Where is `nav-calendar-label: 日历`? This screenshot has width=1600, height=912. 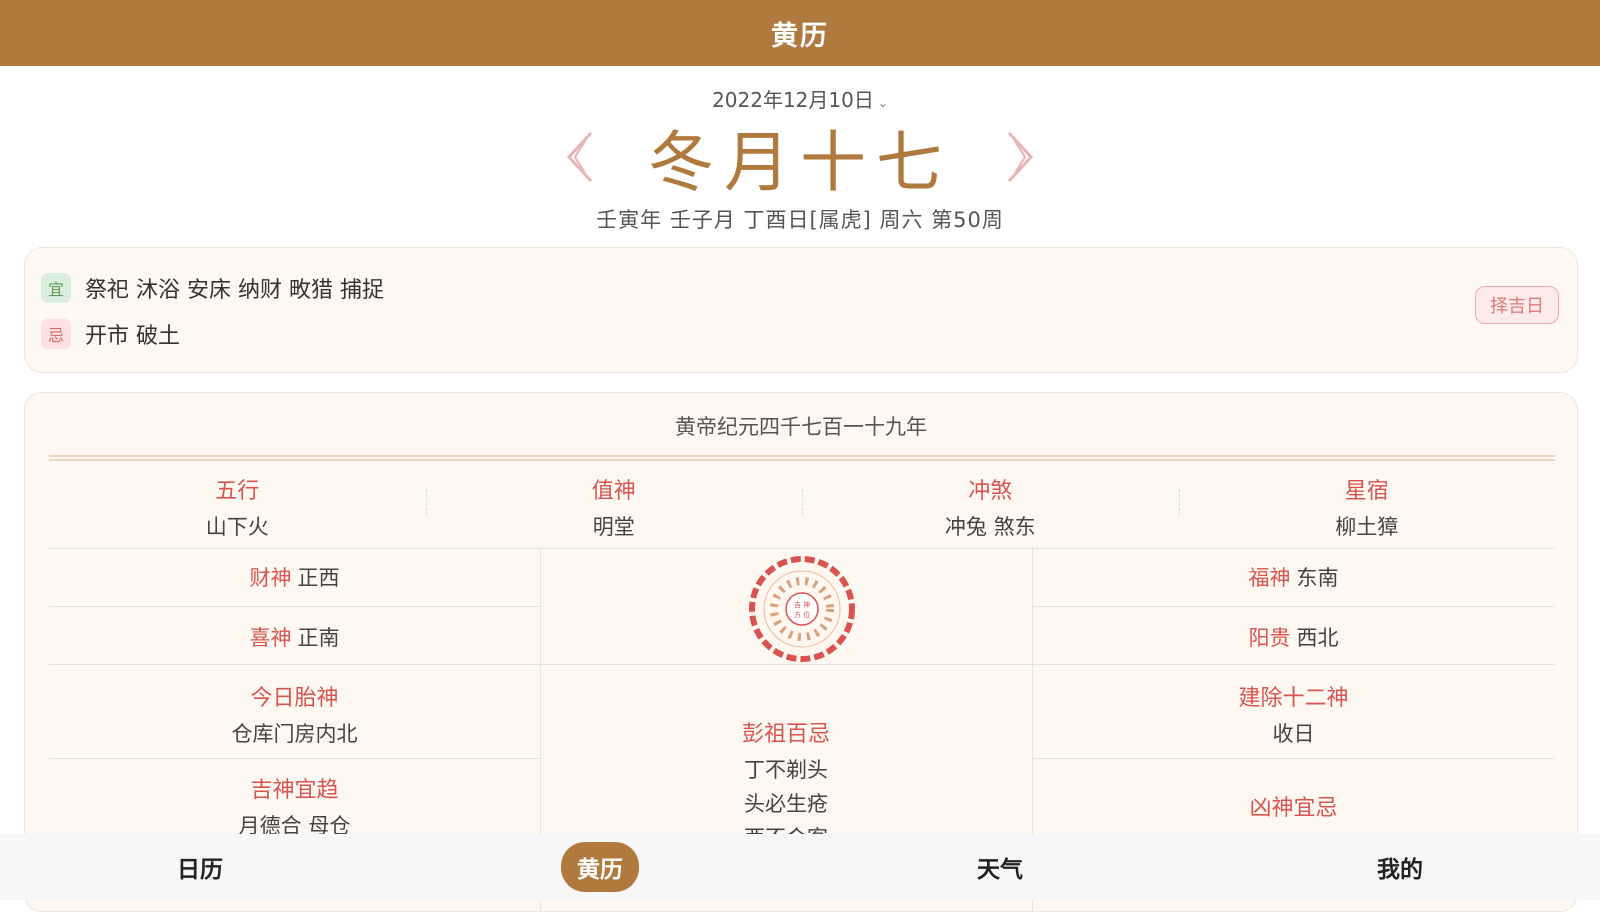 nav-calendar-label: 日历 is located at coordinates (200, 870).